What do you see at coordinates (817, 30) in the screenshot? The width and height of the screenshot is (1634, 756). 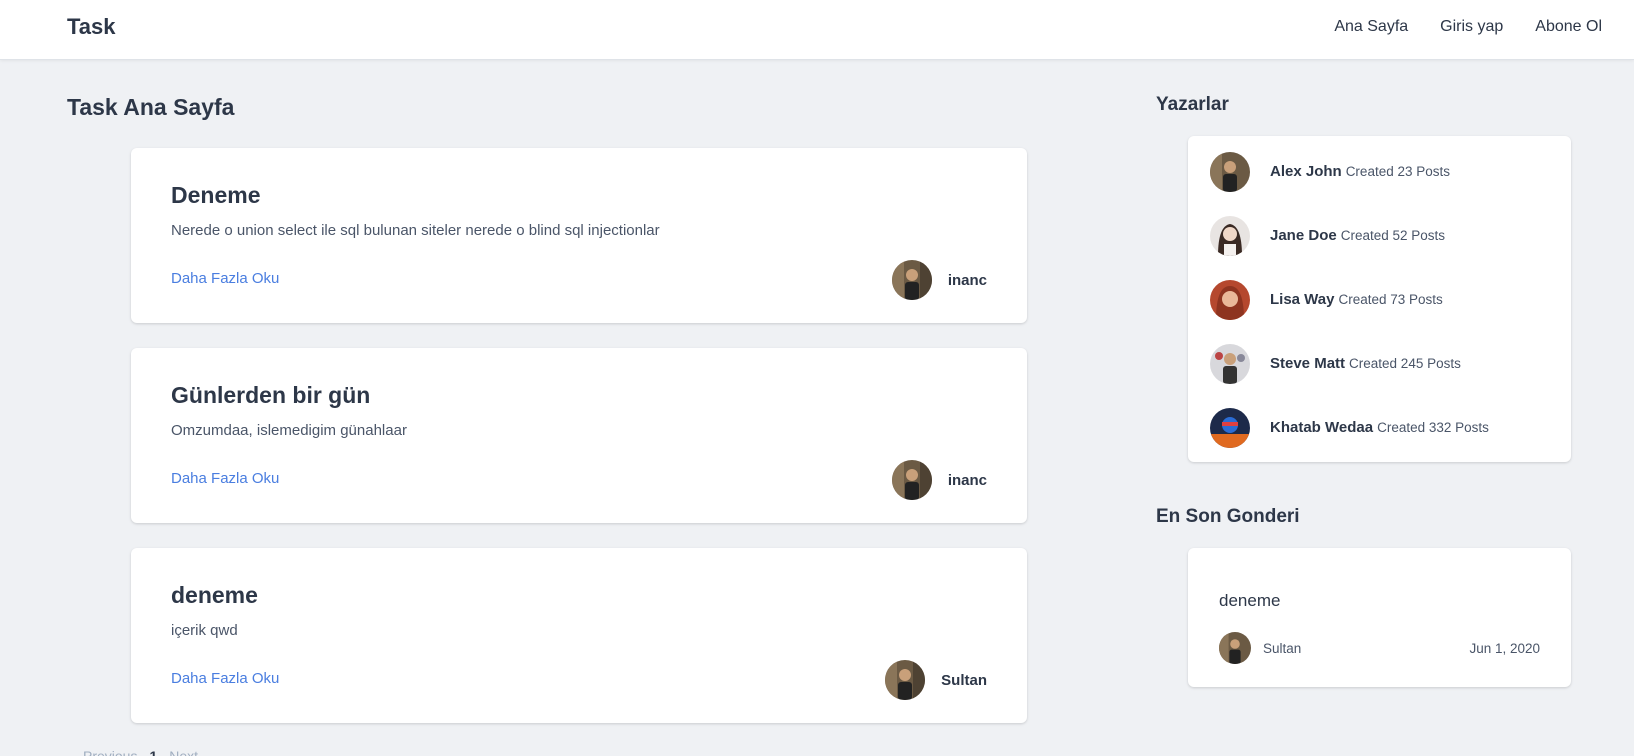 I see `top-navbar: Task Ana Sayfa Giris yap Abone Ol` at bounding box center [817, 30].